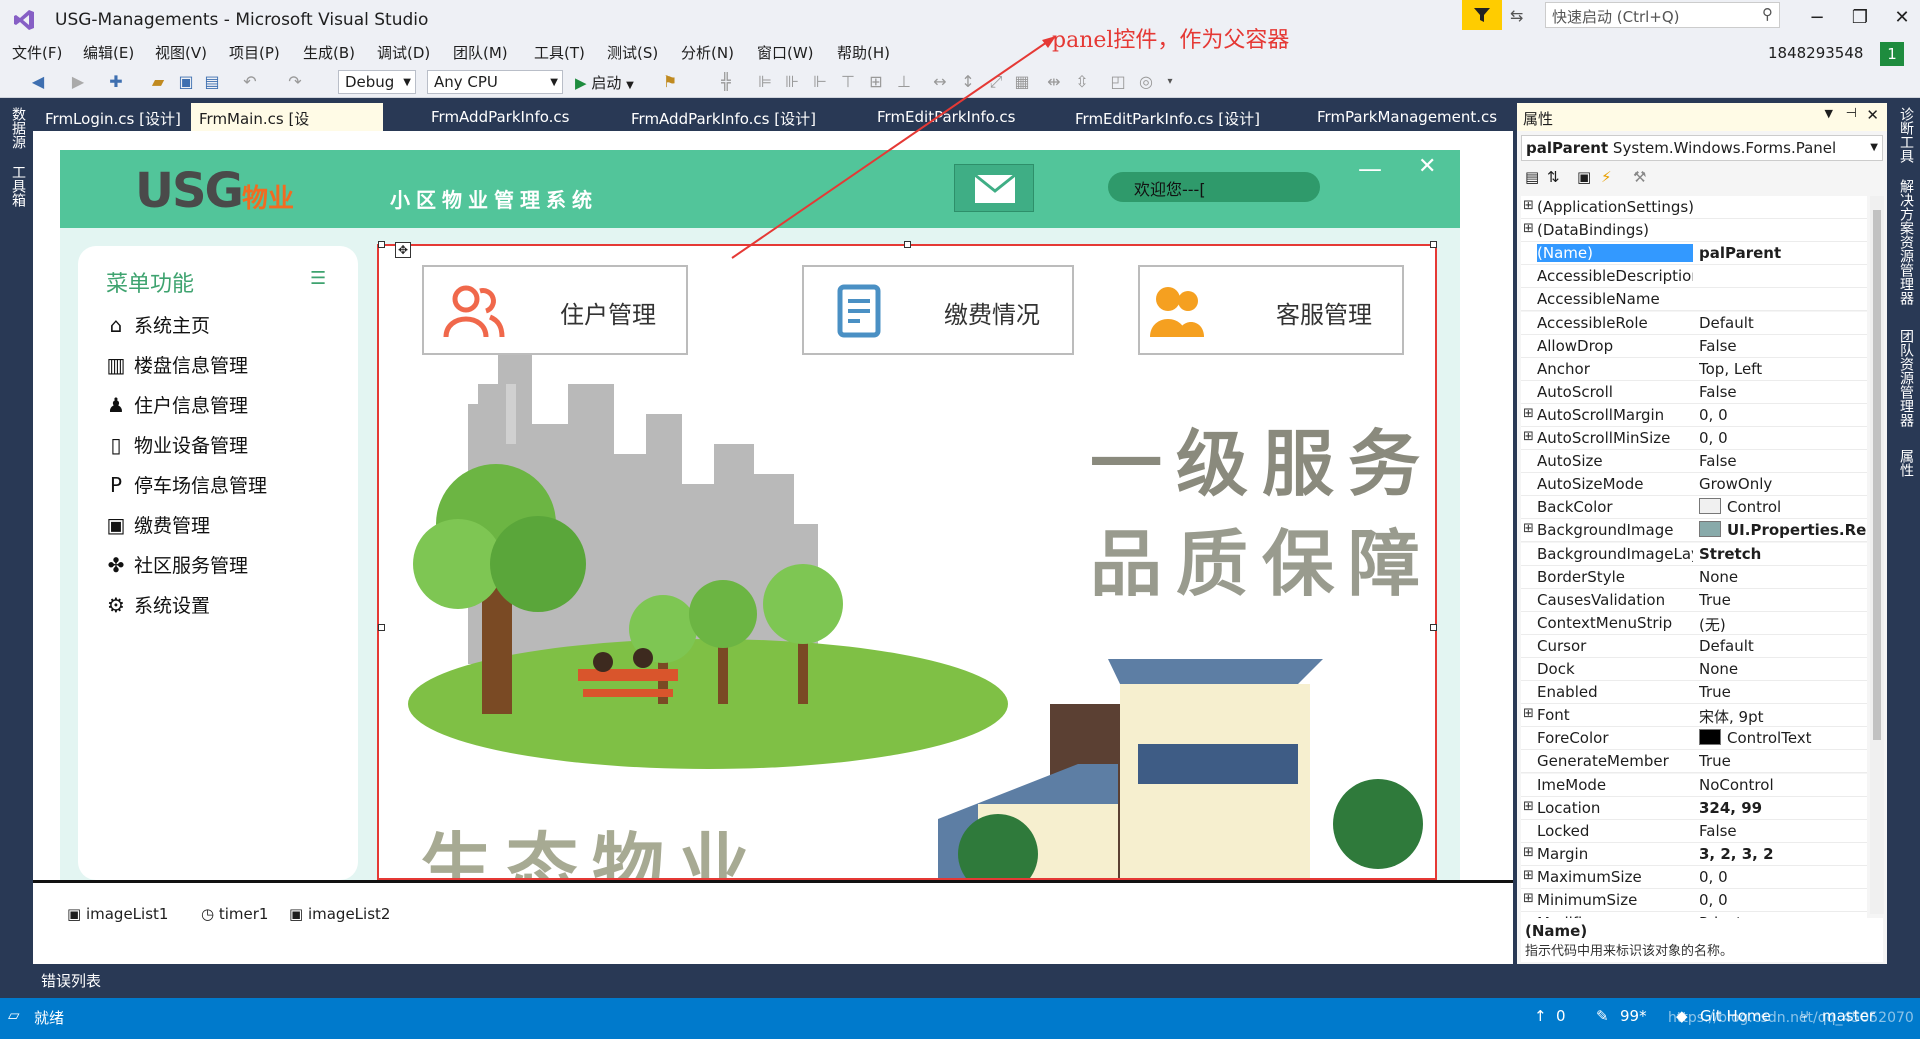  What do you see at coordinates (1817, 17) in the screenshot?
I see `minimize-button: −` at bounding box center [1817, 17].